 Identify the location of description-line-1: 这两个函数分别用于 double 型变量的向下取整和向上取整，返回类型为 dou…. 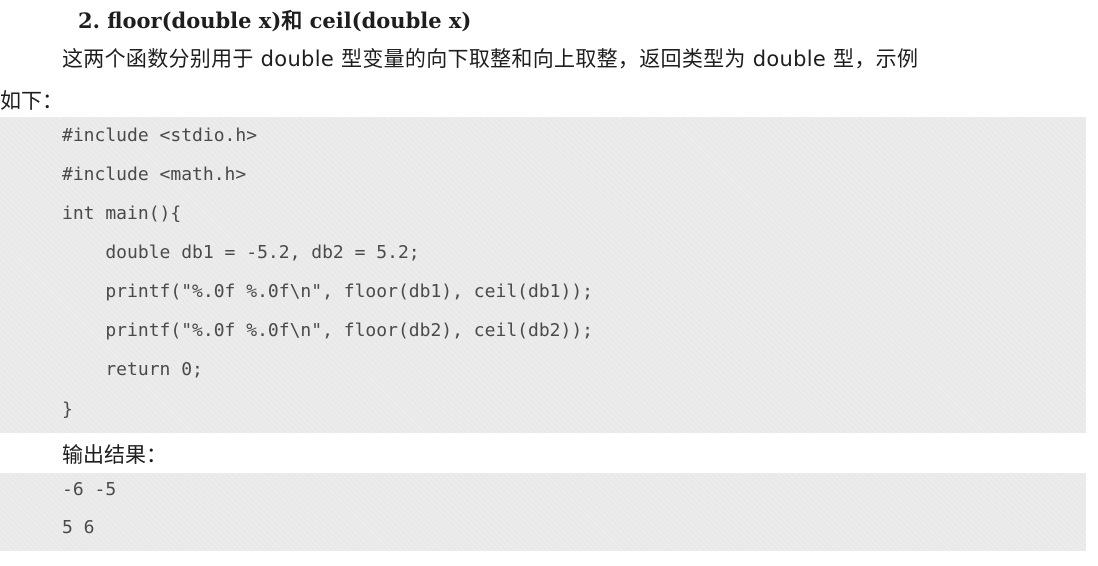
(490, 59).